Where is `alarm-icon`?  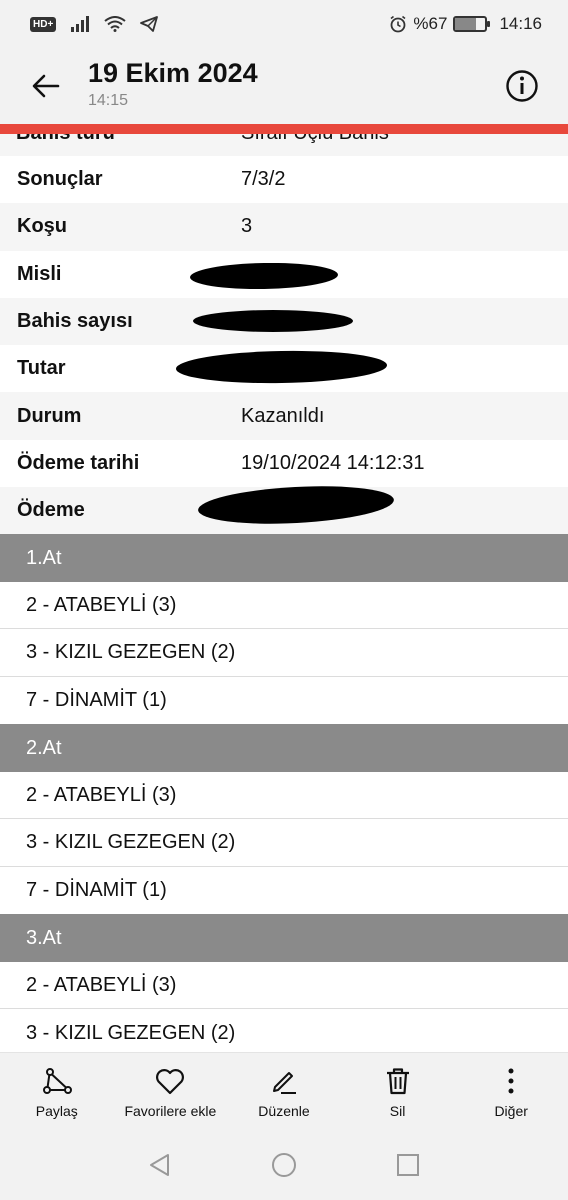
alarm-icon is located at coordinates (398, 24).